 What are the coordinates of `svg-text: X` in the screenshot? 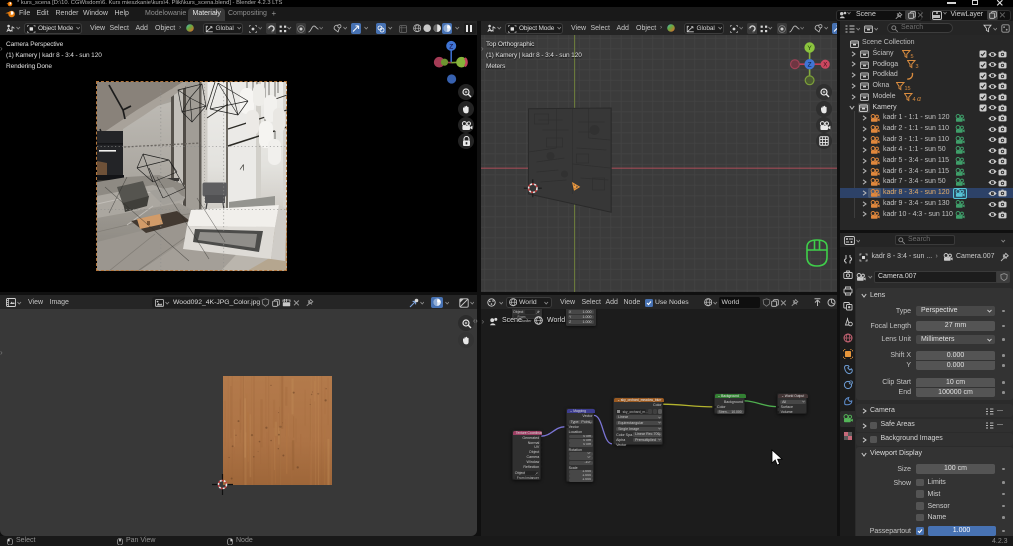 It's located at (825, 66).